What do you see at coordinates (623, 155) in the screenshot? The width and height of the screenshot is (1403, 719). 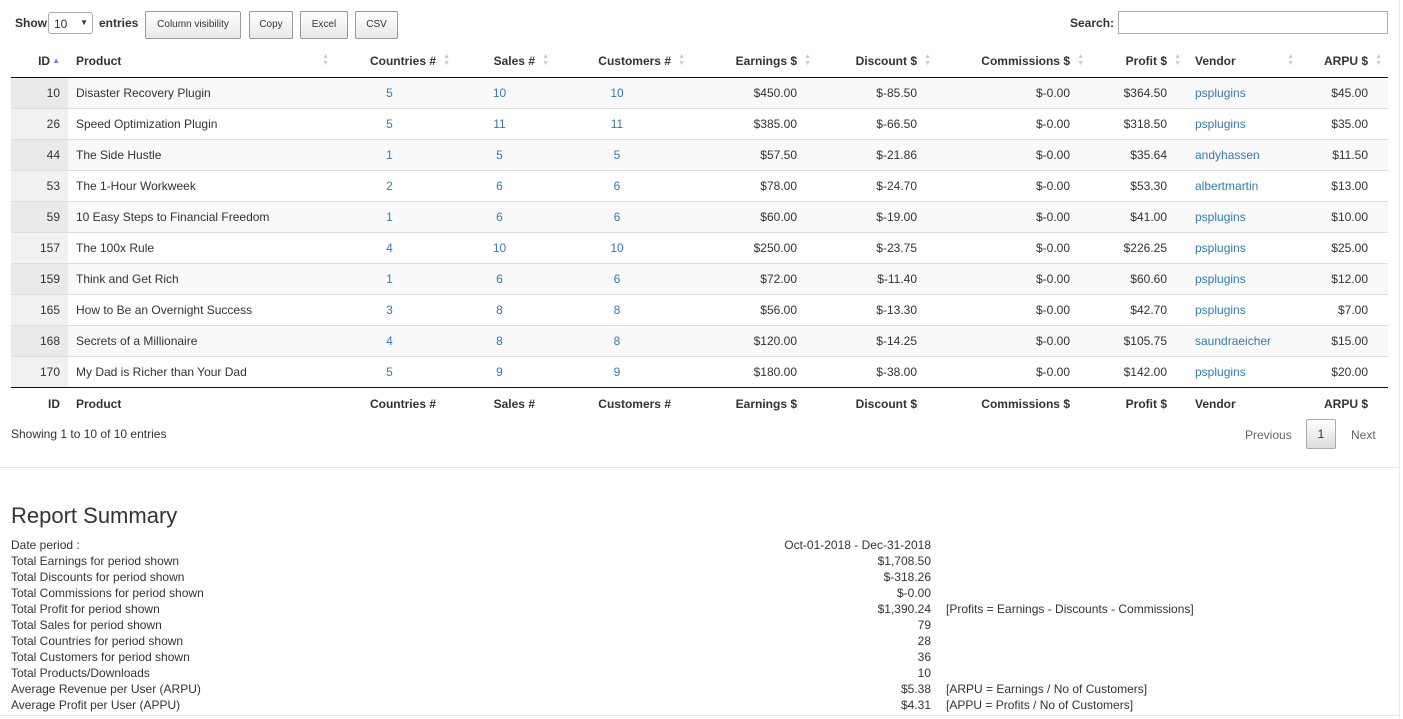 I see `cell-customers: 5` at bounding box center [623, 155].